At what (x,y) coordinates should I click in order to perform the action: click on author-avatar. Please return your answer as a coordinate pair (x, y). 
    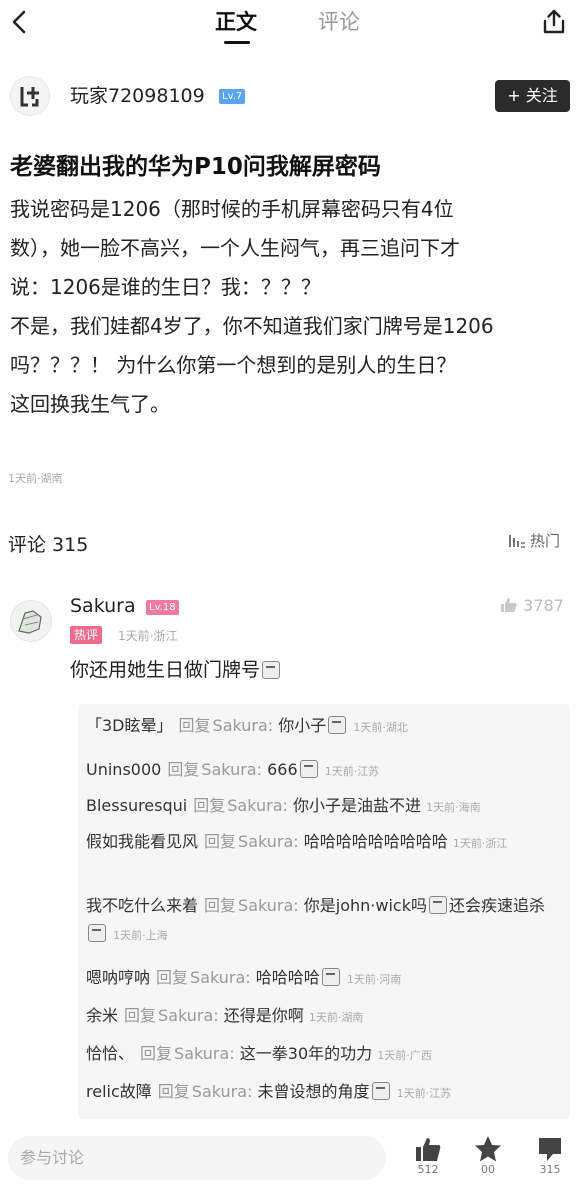
    Looking at the image, I should click on (30, 96).